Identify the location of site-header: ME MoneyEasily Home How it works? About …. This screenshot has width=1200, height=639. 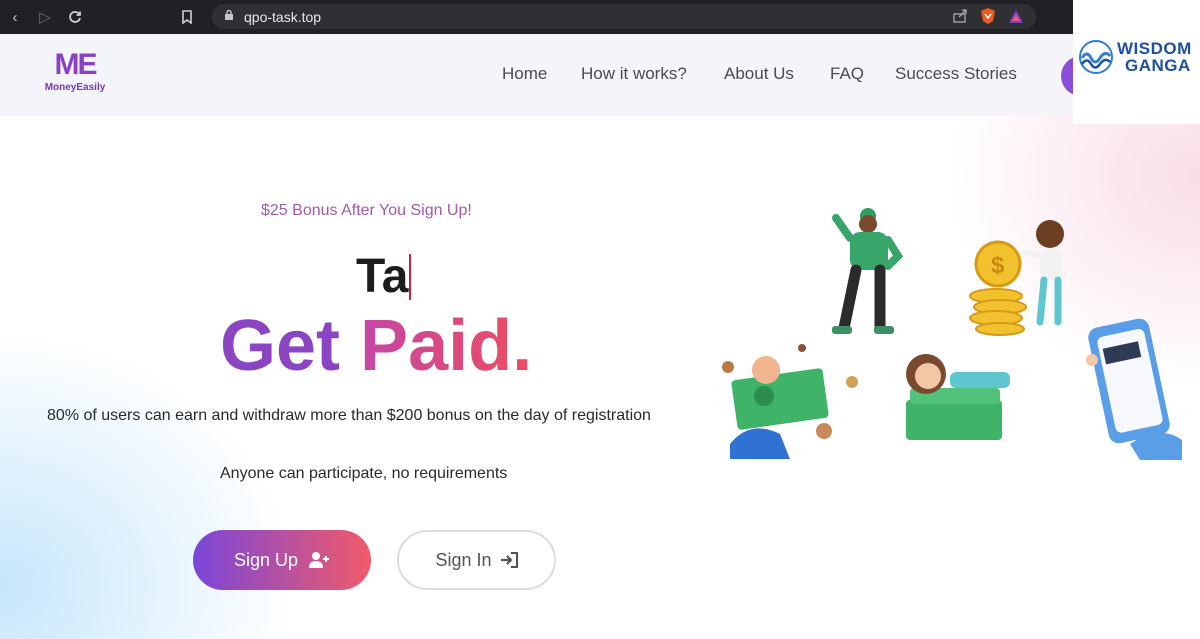
(600, 75).